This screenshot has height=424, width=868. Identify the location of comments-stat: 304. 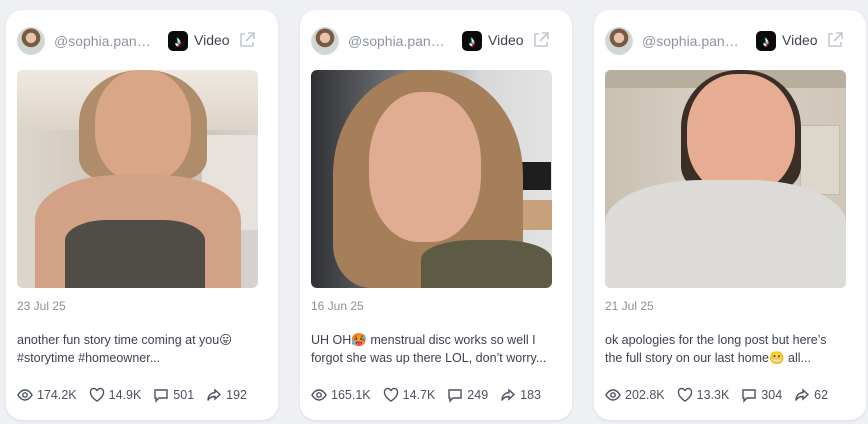
(761, 395).